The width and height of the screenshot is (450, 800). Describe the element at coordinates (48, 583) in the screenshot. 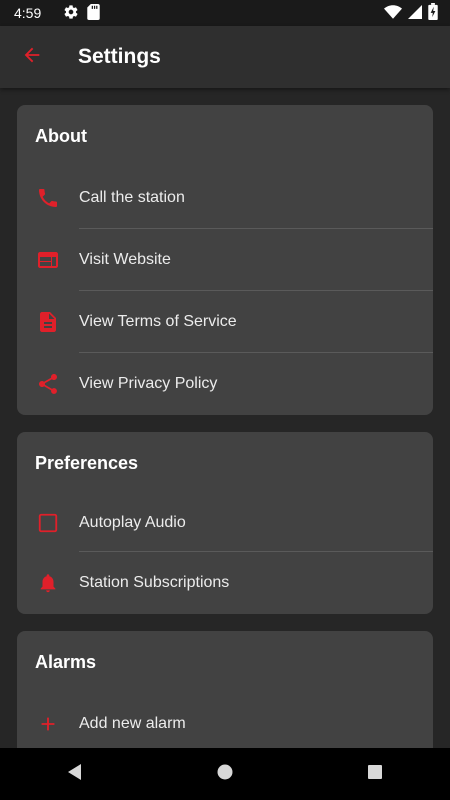

I see `bell-icon` at that location.